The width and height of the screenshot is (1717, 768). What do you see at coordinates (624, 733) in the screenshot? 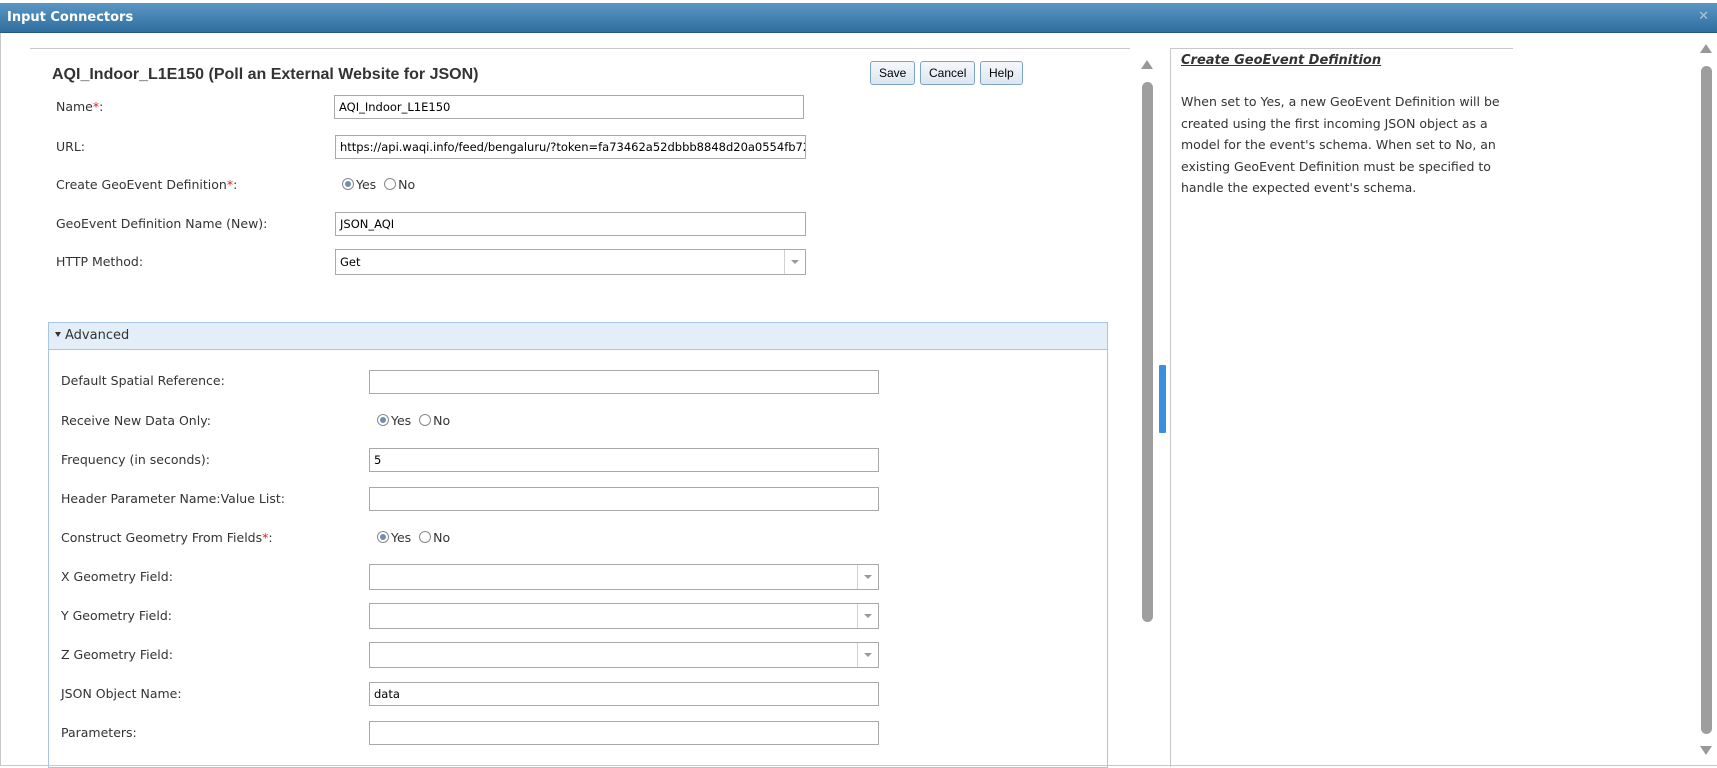
I see `parameters-field` at bounding box center [624, 733].